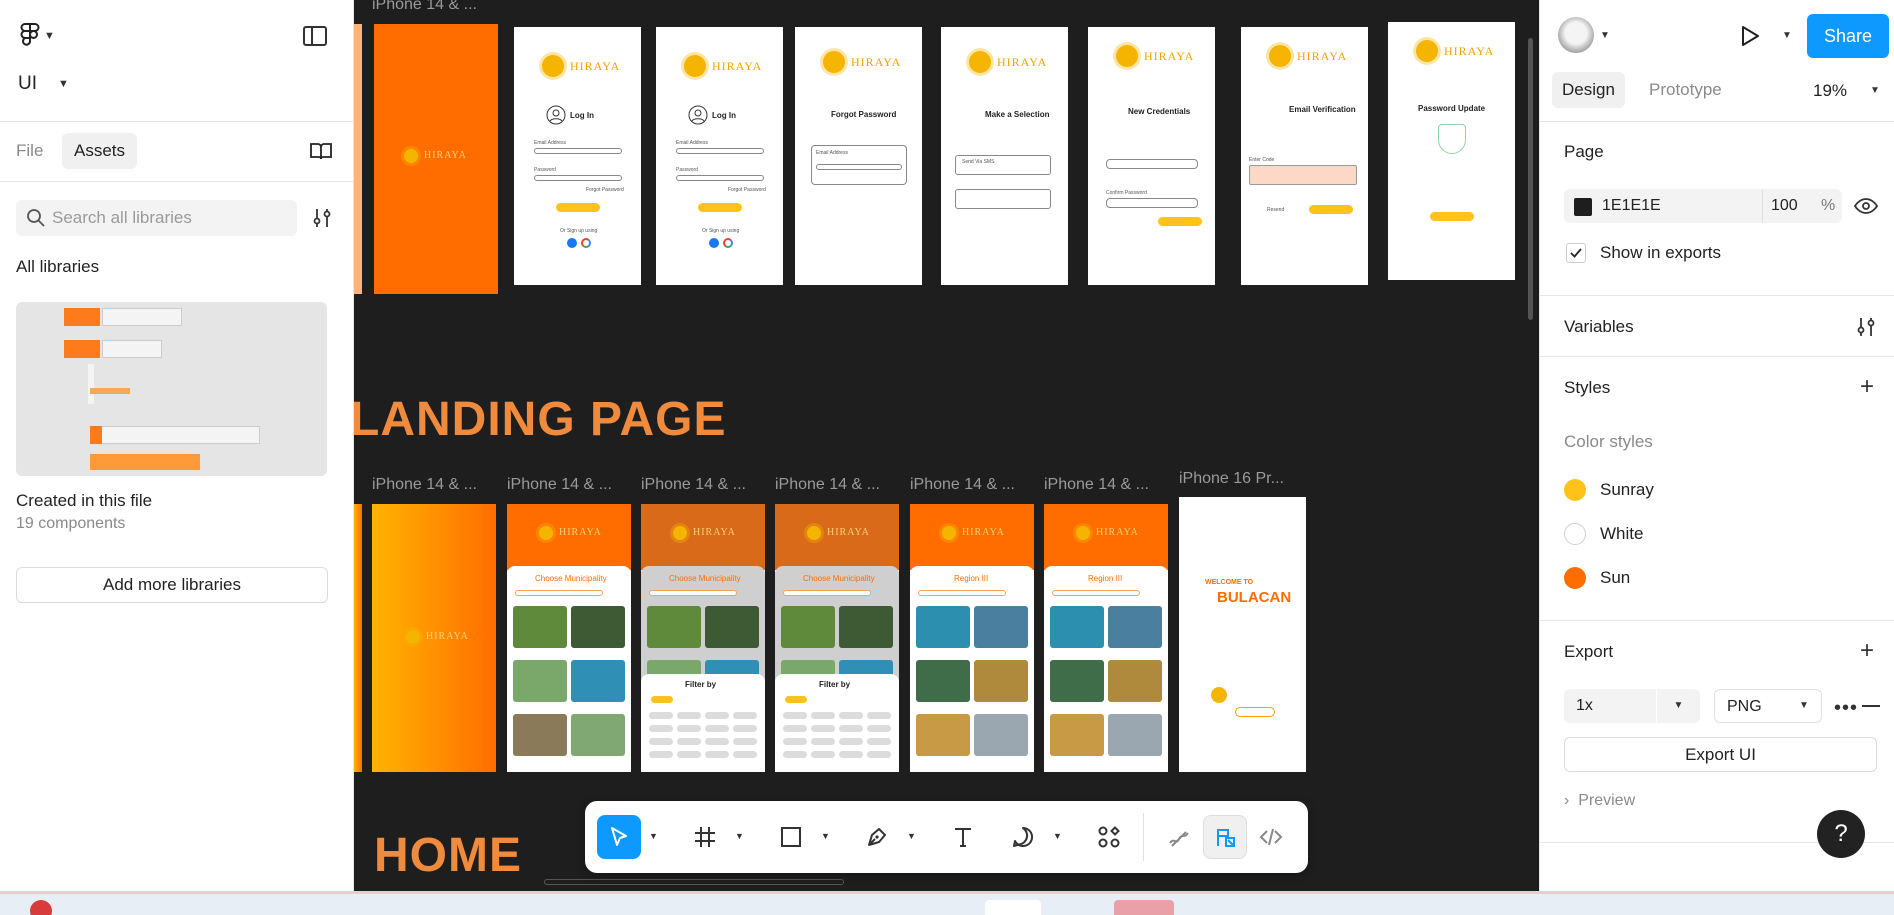 Image resolution: width=1894 pixels, height=915 pixels. What do you see at coordinates (1605, 35) in the screenshot?
I see `avatar-chevron-icon: ▼` at bounding box center [1605, 35].